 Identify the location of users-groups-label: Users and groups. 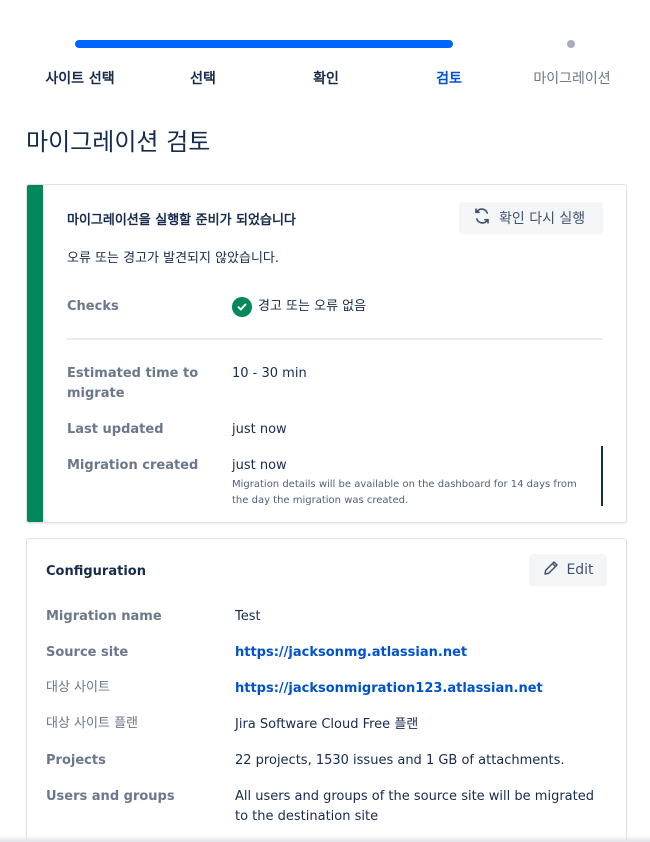
(110, 796).